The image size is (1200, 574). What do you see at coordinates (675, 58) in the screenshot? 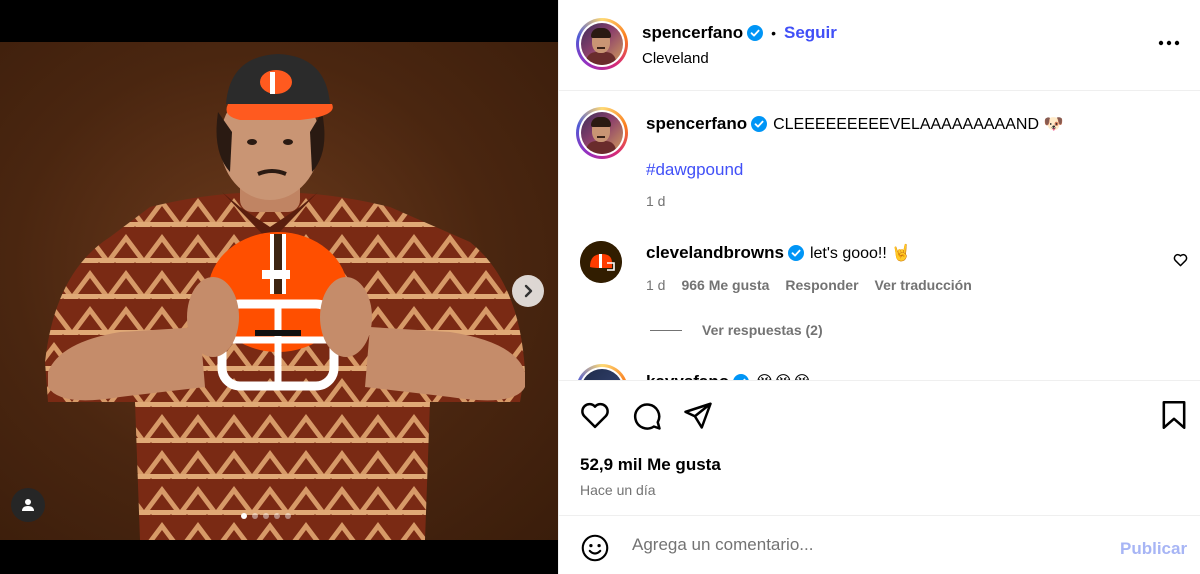
I see `post-location: Cleveland` at bounding box center [675, 58].